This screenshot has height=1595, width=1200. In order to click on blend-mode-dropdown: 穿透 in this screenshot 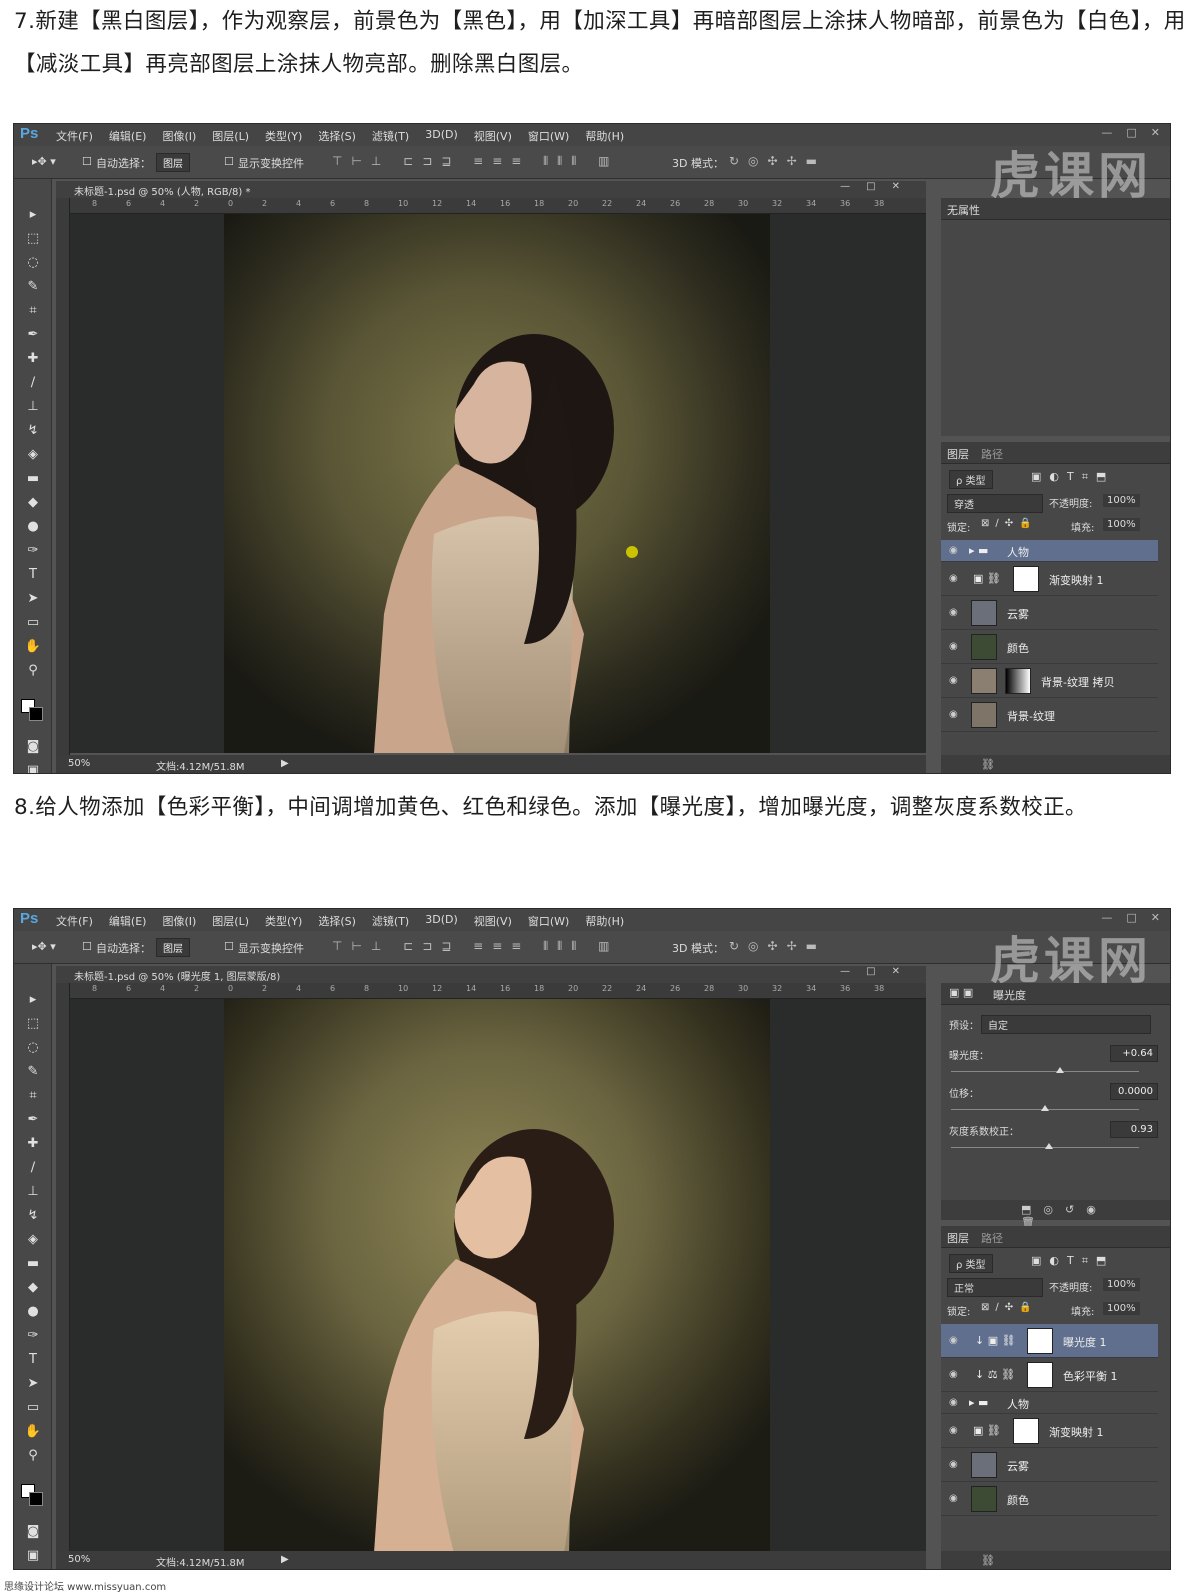, I will do `click(995, 503)`.